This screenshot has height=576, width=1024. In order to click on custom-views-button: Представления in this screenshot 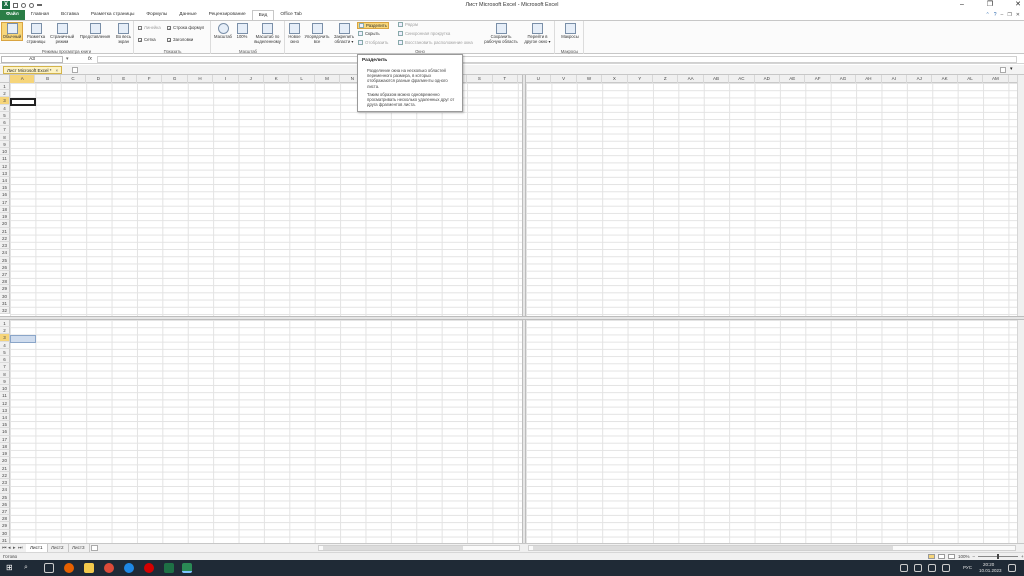, I will do `click(95, 31)`.